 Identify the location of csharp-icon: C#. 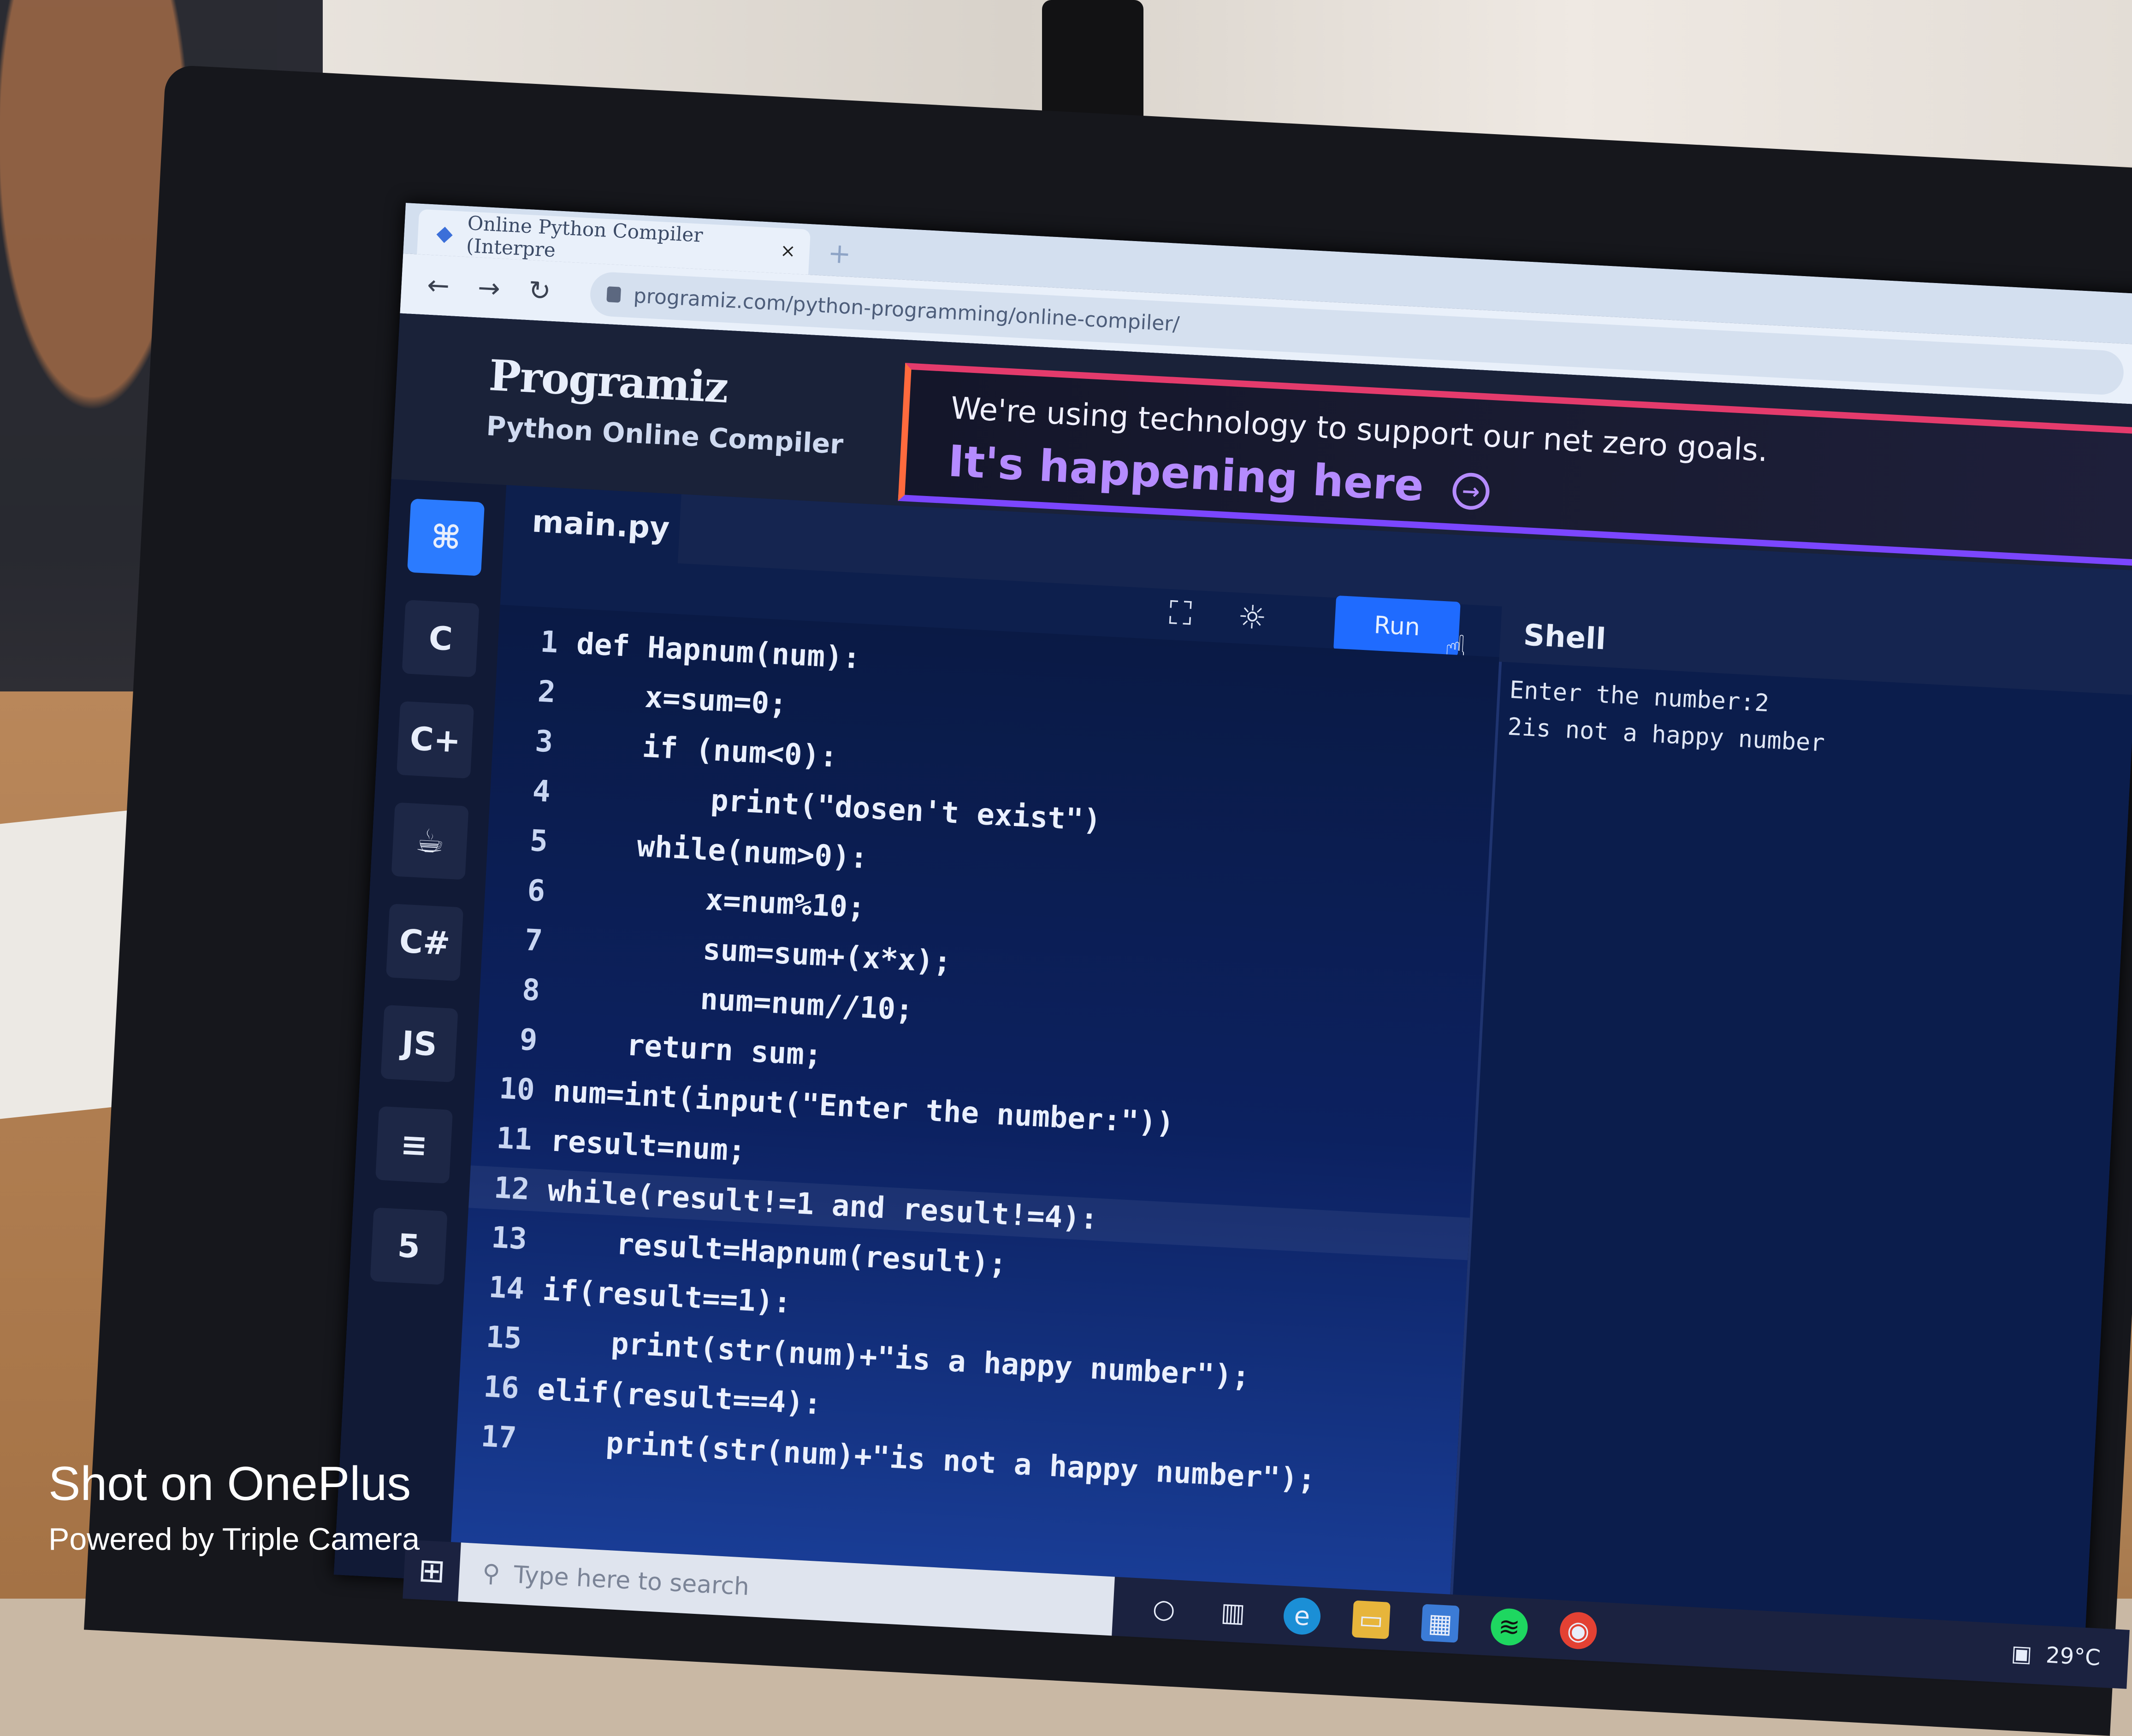
(425, 942).